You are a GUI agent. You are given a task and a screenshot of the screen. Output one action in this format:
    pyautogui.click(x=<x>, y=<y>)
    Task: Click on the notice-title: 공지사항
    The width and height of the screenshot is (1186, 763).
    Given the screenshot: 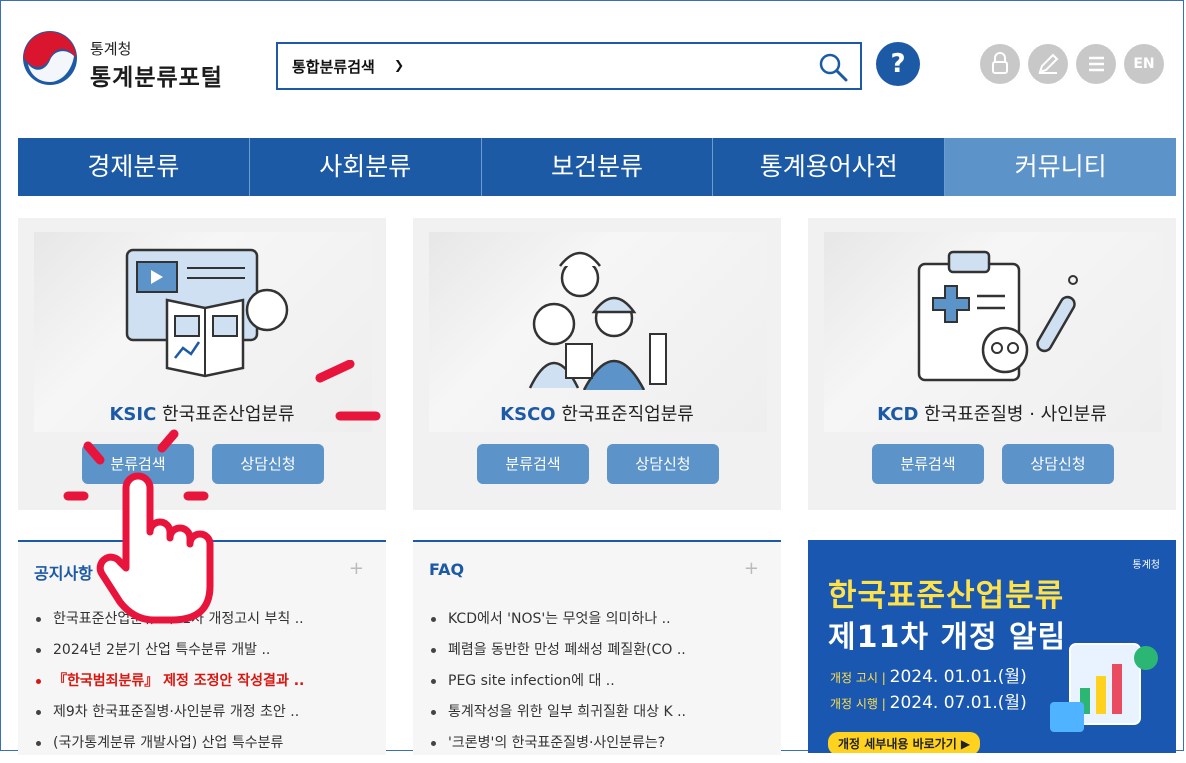 What is the action you would take?
    pyautogui.click(x=63, y=572)
    